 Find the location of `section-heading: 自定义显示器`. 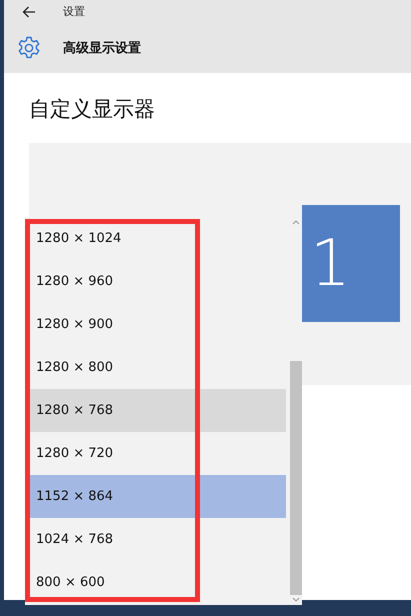

section-heading: 自定义显示器 is located at coordinates (92, 109).